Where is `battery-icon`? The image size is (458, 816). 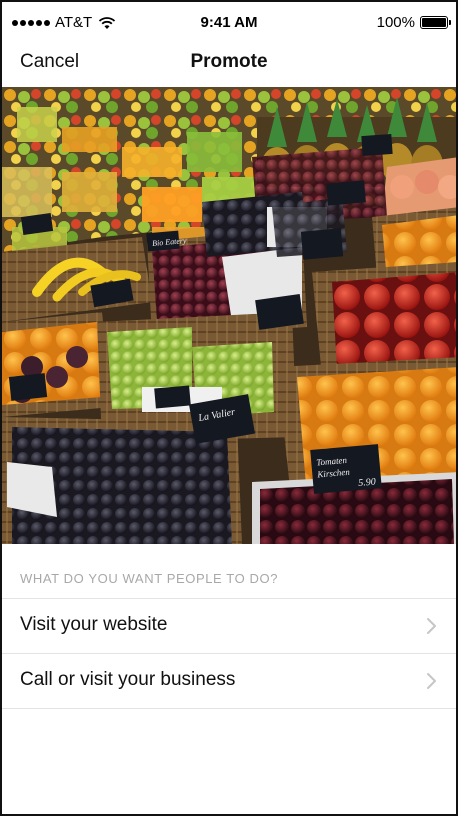 battery-icon is located at coordinates (435, 22).